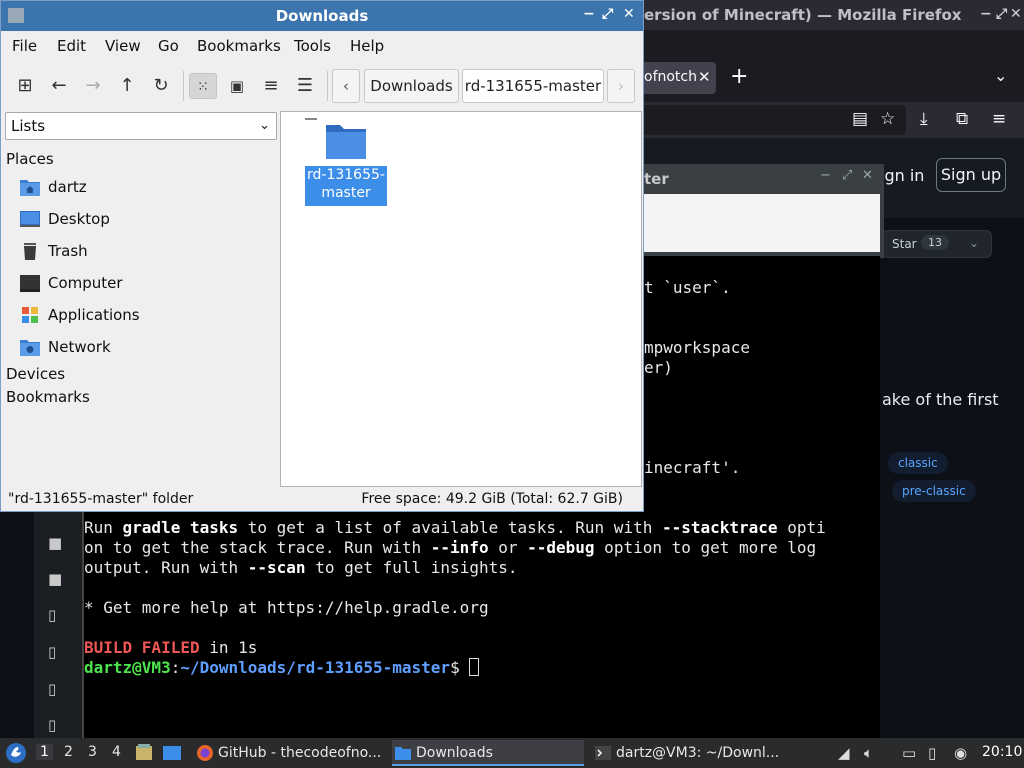  Describe the element at coordinates (237, 86) in the screenshot. I see `thumbnail-view-icon: ▣` at that location.